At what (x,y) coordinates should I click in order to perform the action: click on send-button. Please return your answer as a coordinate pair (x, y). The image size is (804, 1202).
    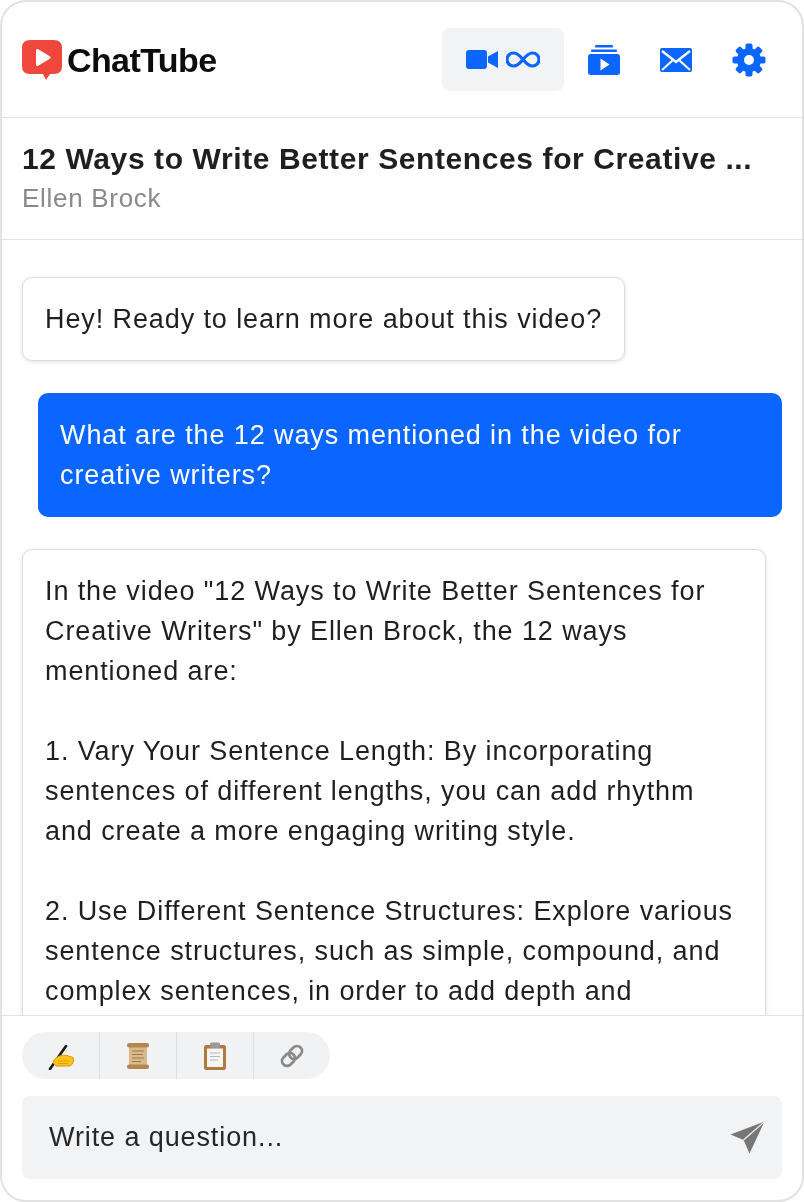
    Looking at the image, I should click on (747, 1137).